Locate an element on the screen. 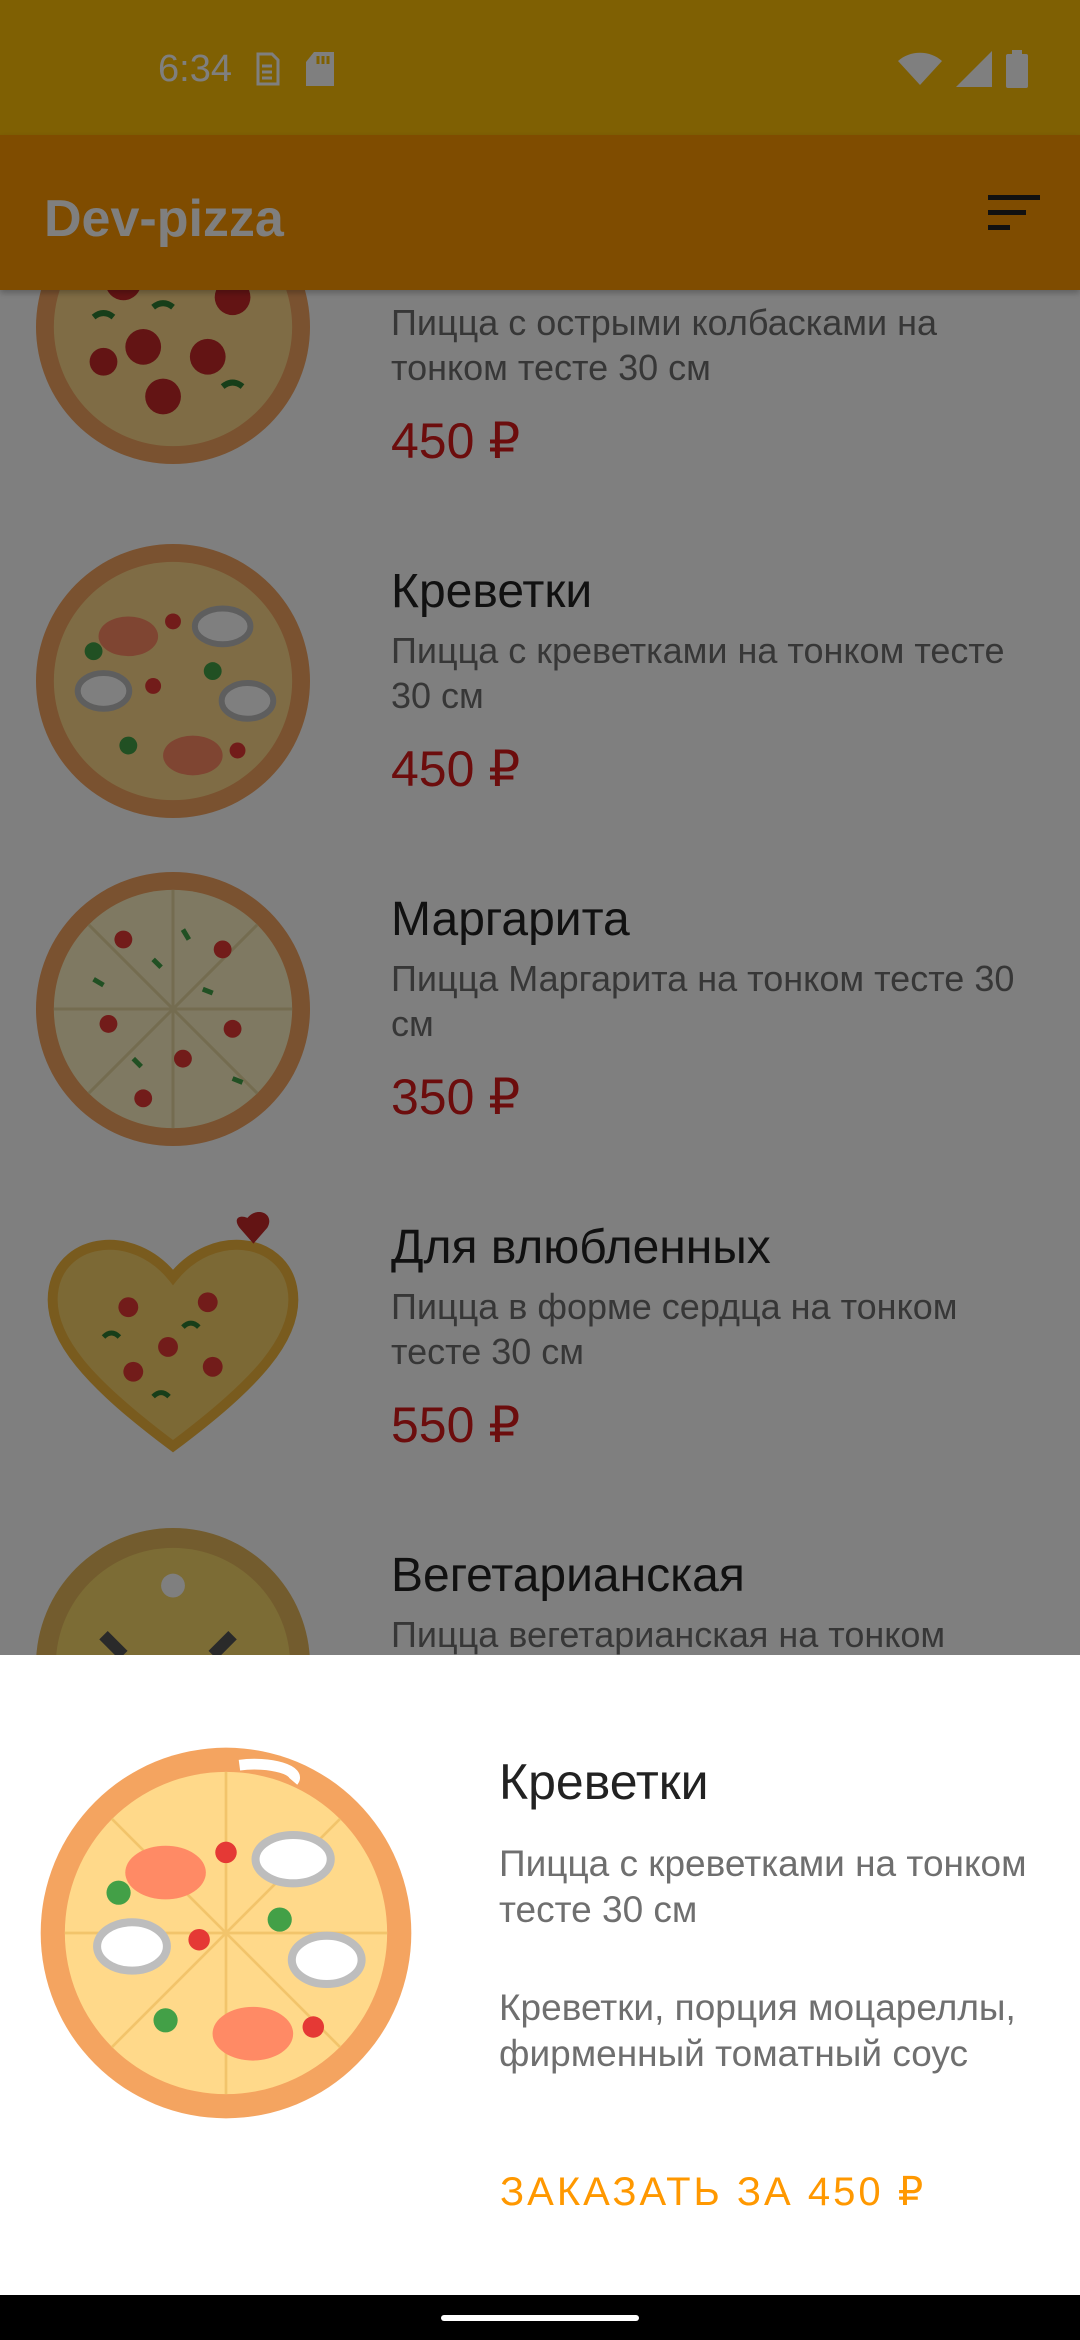  sheet-title: Креветки is located at coordinates (604, 1782).